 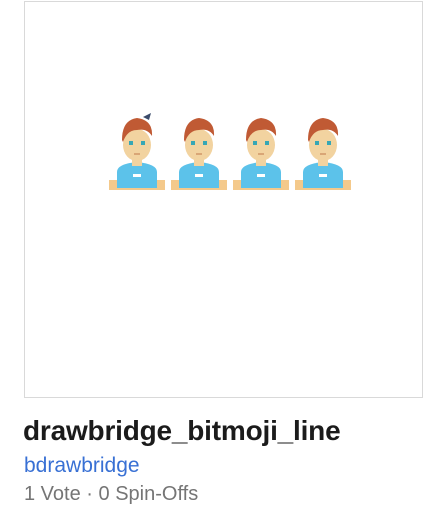 What do you see at coordinates (230, 151) in the screenshot?
I see `sprite-row` at bounding box center [230, 151].